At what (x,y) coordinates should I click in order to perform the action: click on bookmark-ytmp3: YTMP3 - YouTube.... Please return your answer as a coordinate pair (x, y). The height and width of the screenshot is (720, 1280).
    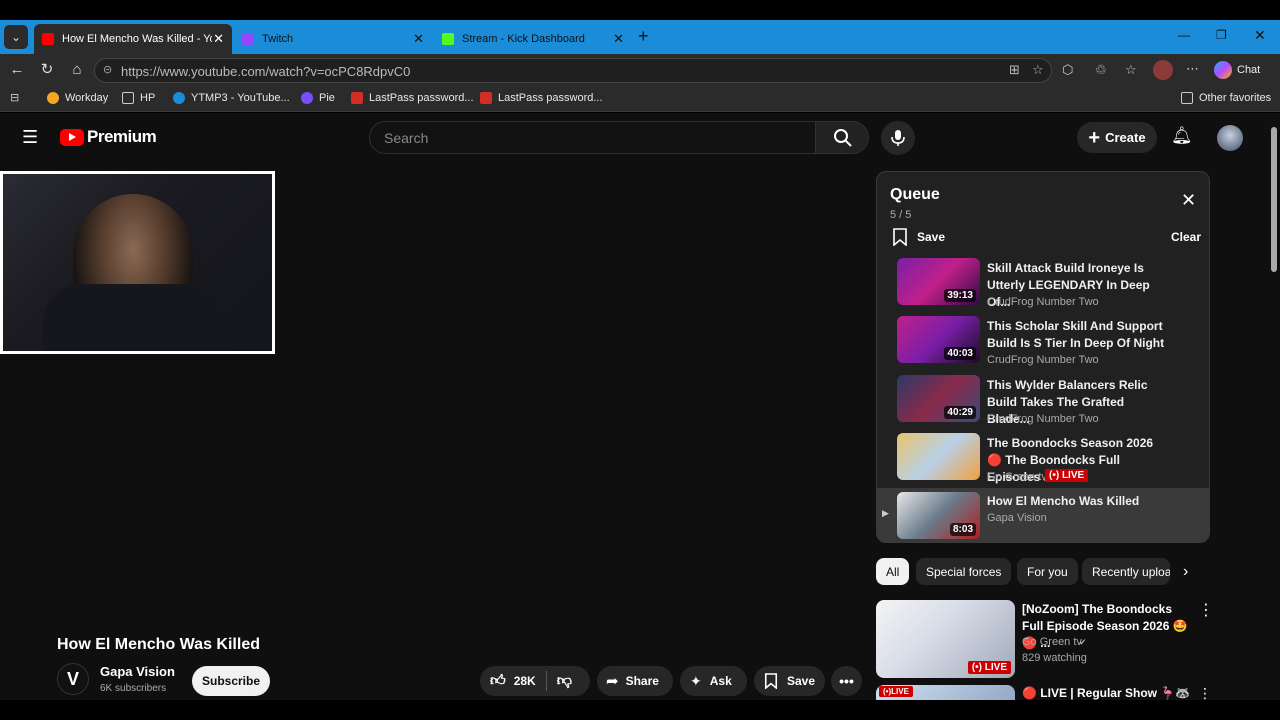
    Looking at the image, I should click on (231, 98).